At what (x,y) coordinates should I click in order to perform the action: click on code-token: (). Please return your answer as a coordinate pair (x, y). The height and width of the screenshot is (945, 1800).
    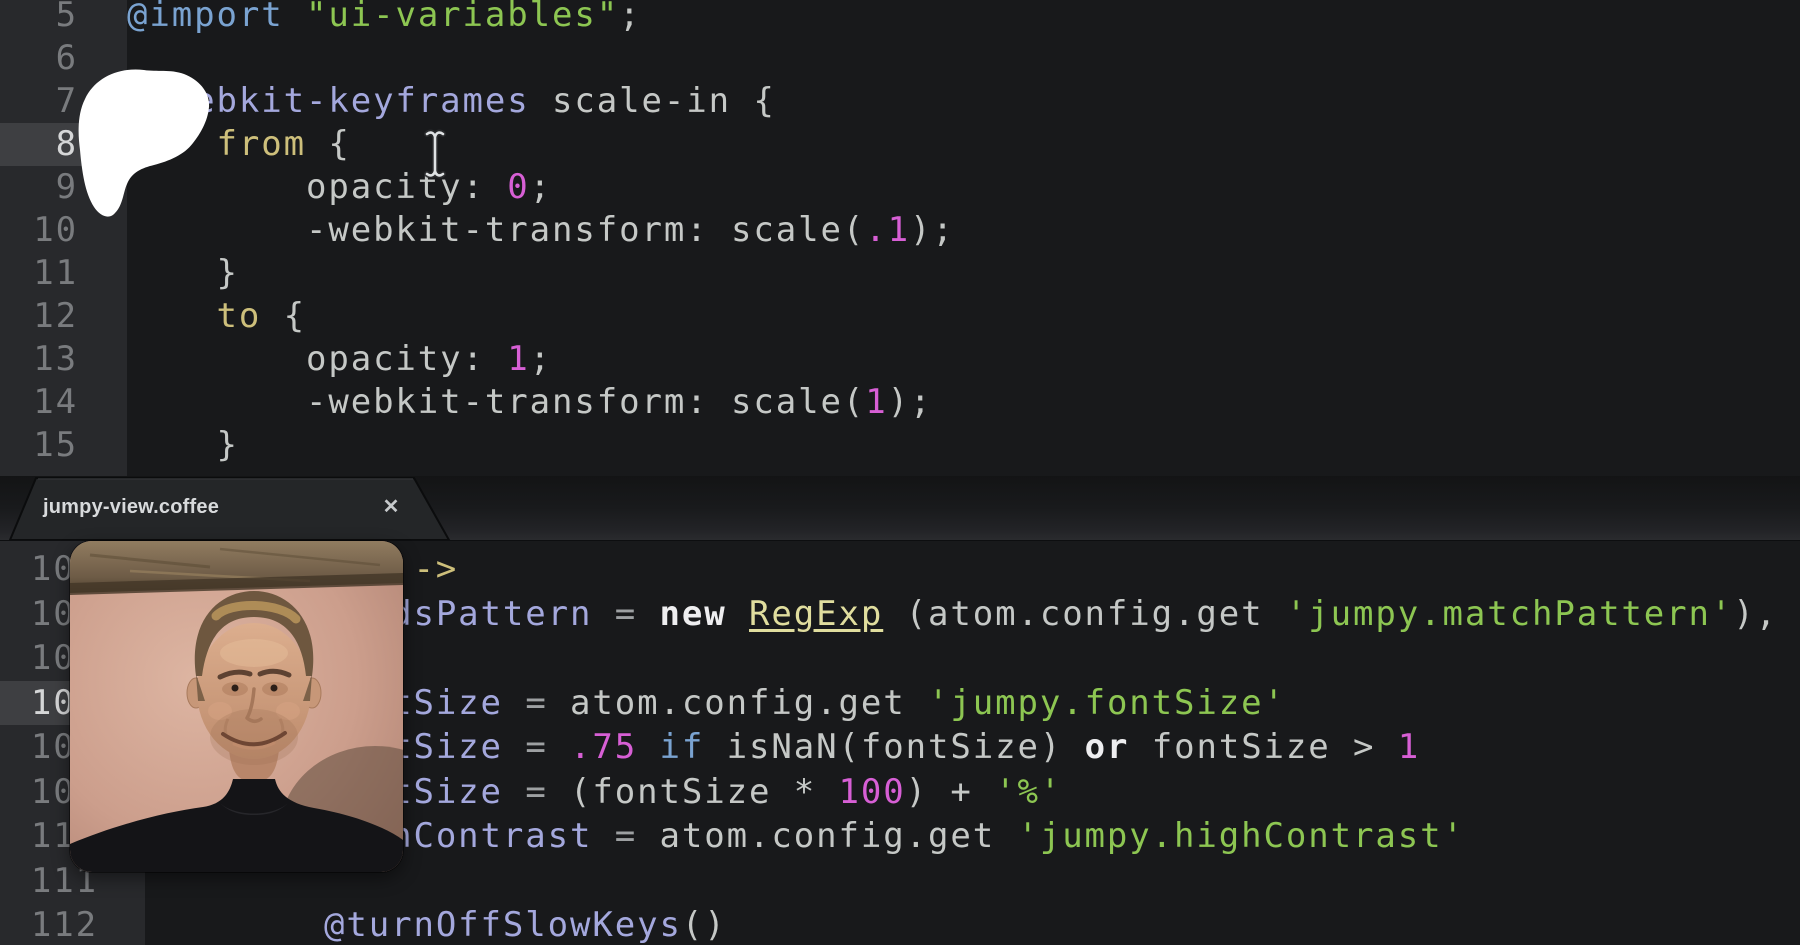
    Looking at the image, I should click on (704, 925).